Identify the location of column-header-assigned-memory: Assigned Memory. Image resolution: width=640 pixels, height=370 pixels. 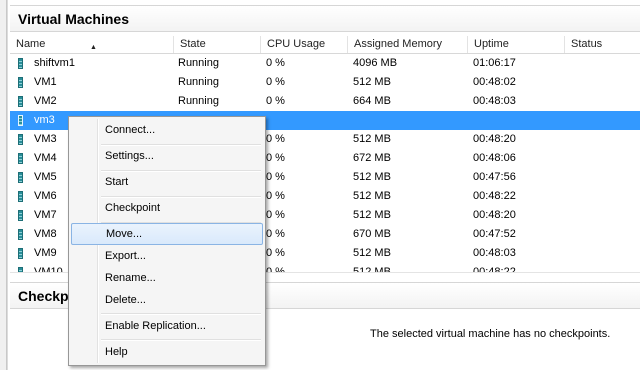
(407, 44).